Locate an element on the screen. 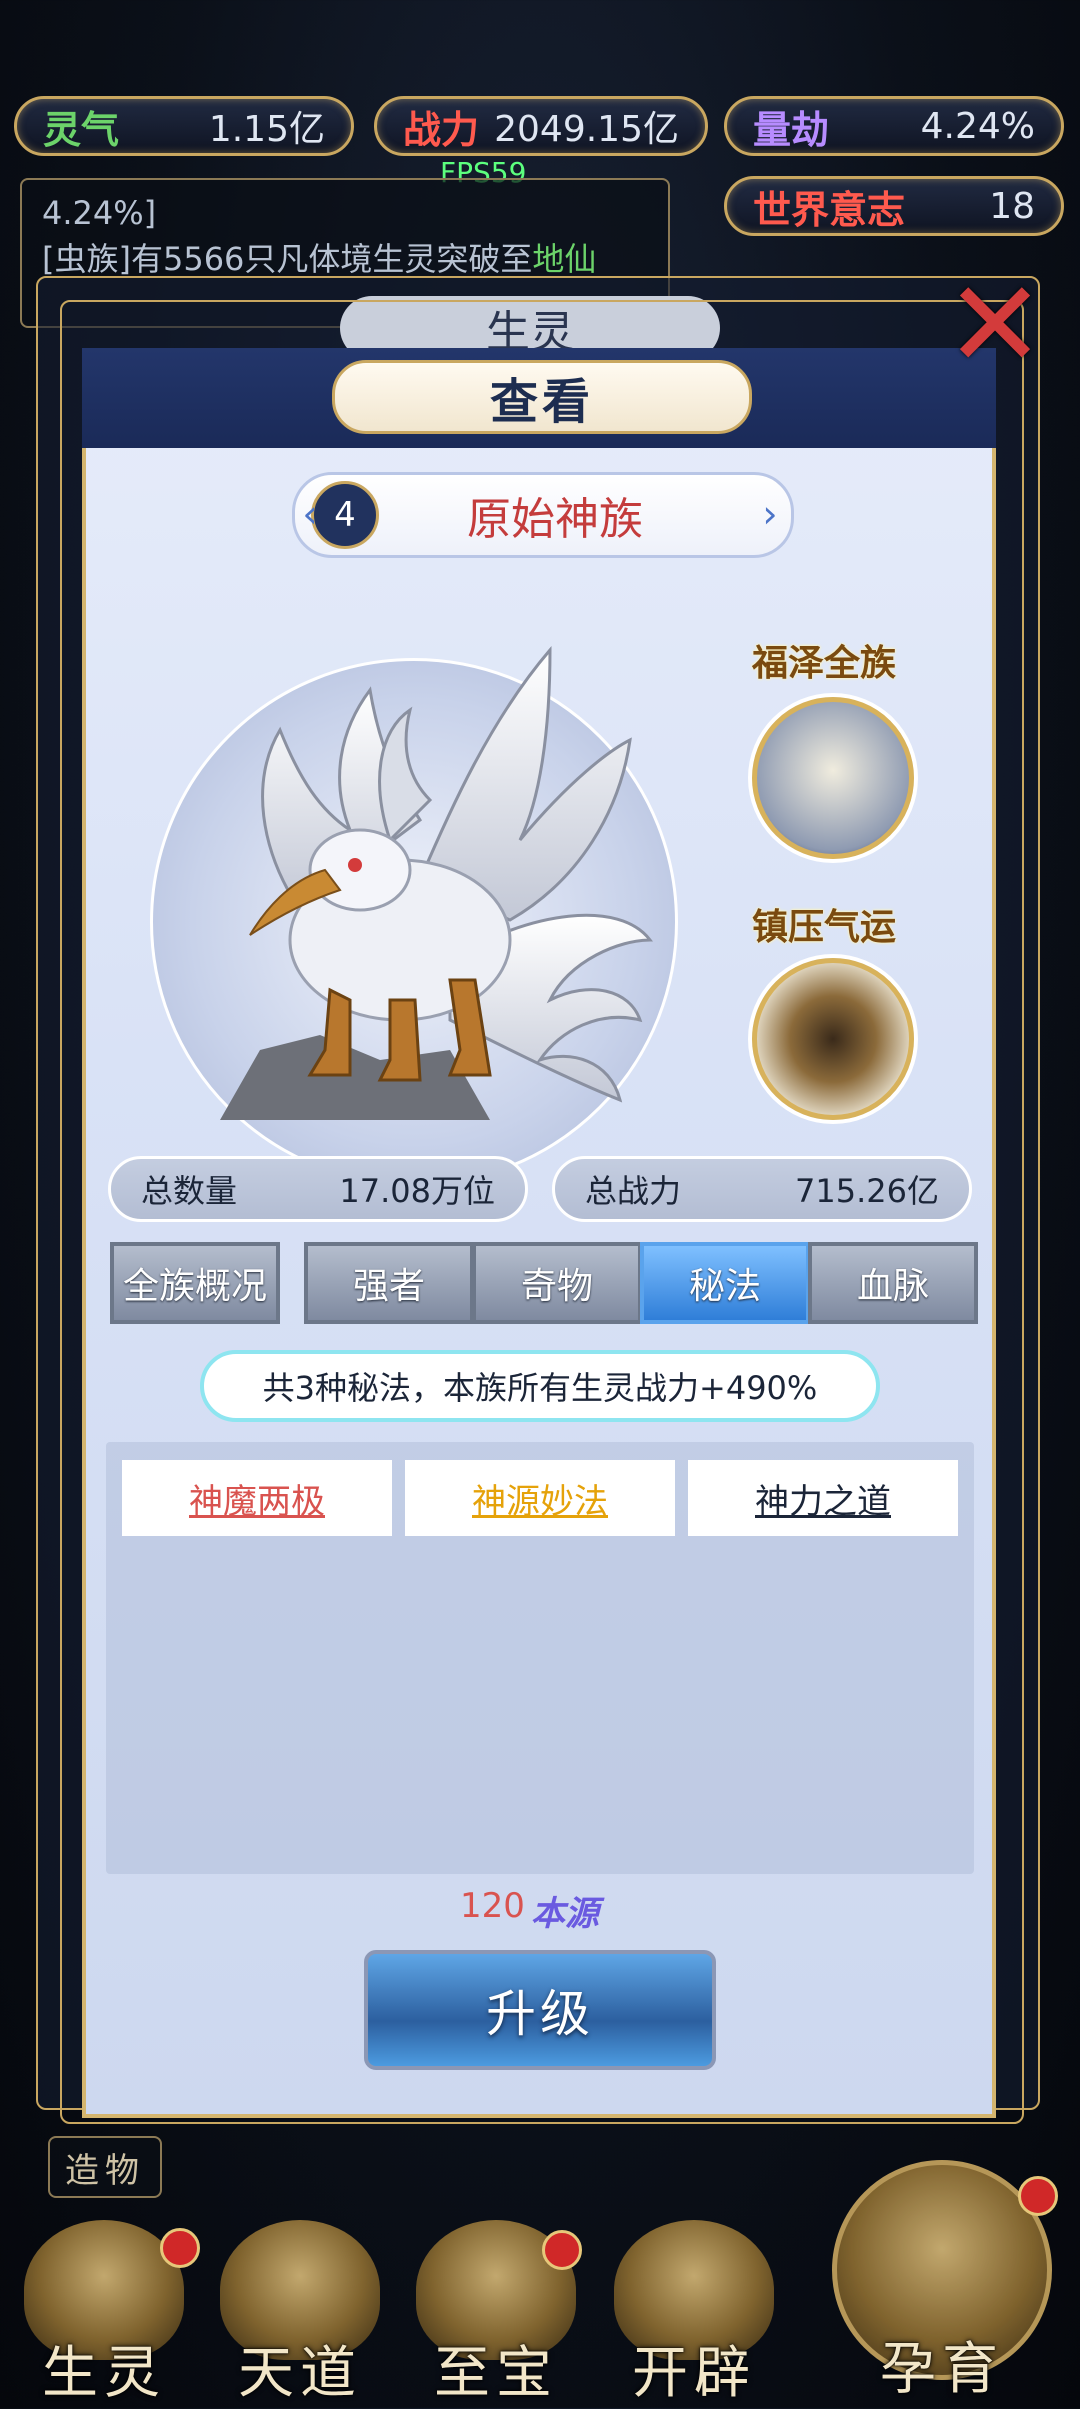 The image size is (1080, 2409). race-selector: 4 原始神族 ‹ › is located at coordinates (543, 515).